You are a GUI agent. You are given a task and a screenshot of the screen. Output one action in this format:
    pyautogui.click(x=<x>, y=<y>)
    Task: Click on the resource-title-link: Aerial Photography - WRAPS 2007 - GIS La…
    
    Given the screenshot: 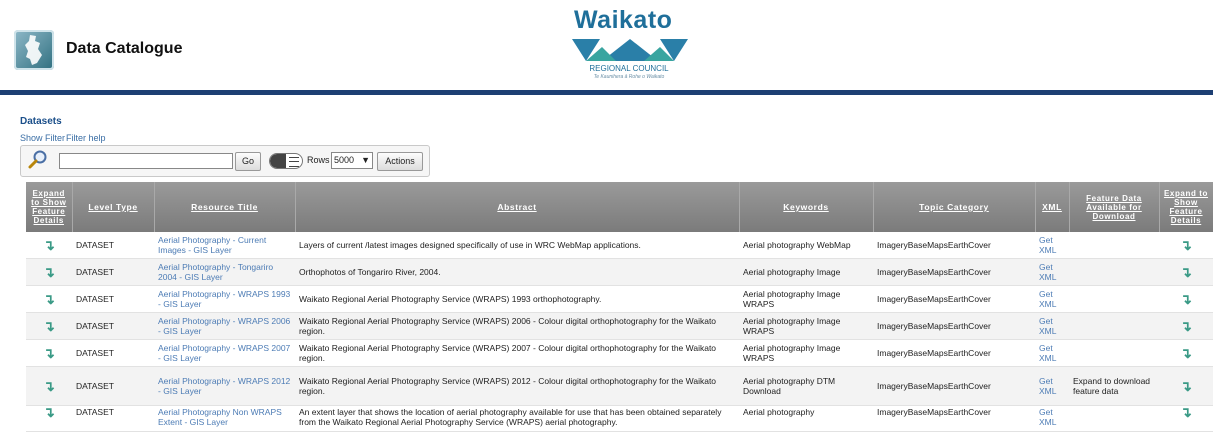 What is the action you would take?
    pyautogui.click(x=224, y=353)
    